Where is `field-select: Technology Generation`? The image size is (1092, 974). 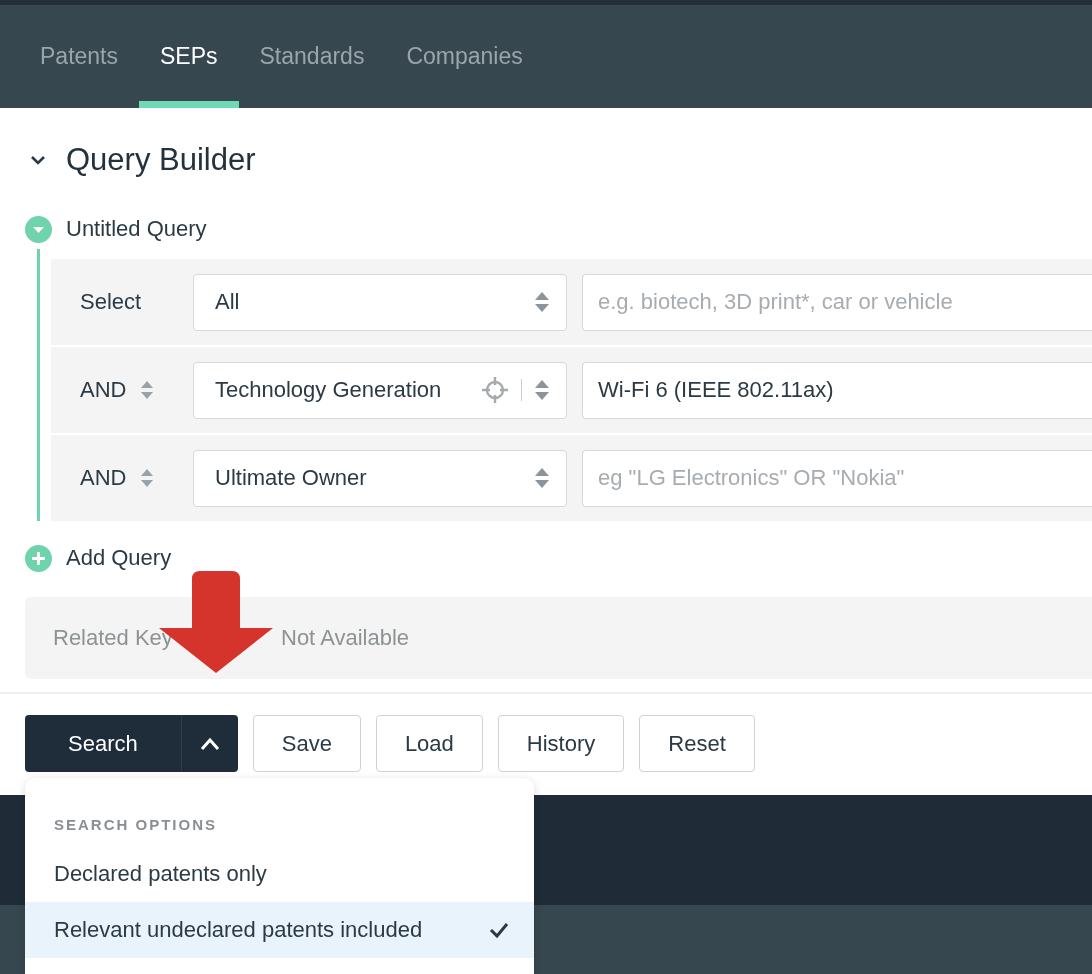 field-select: Technology Generation is located at coordinates (380, 390).